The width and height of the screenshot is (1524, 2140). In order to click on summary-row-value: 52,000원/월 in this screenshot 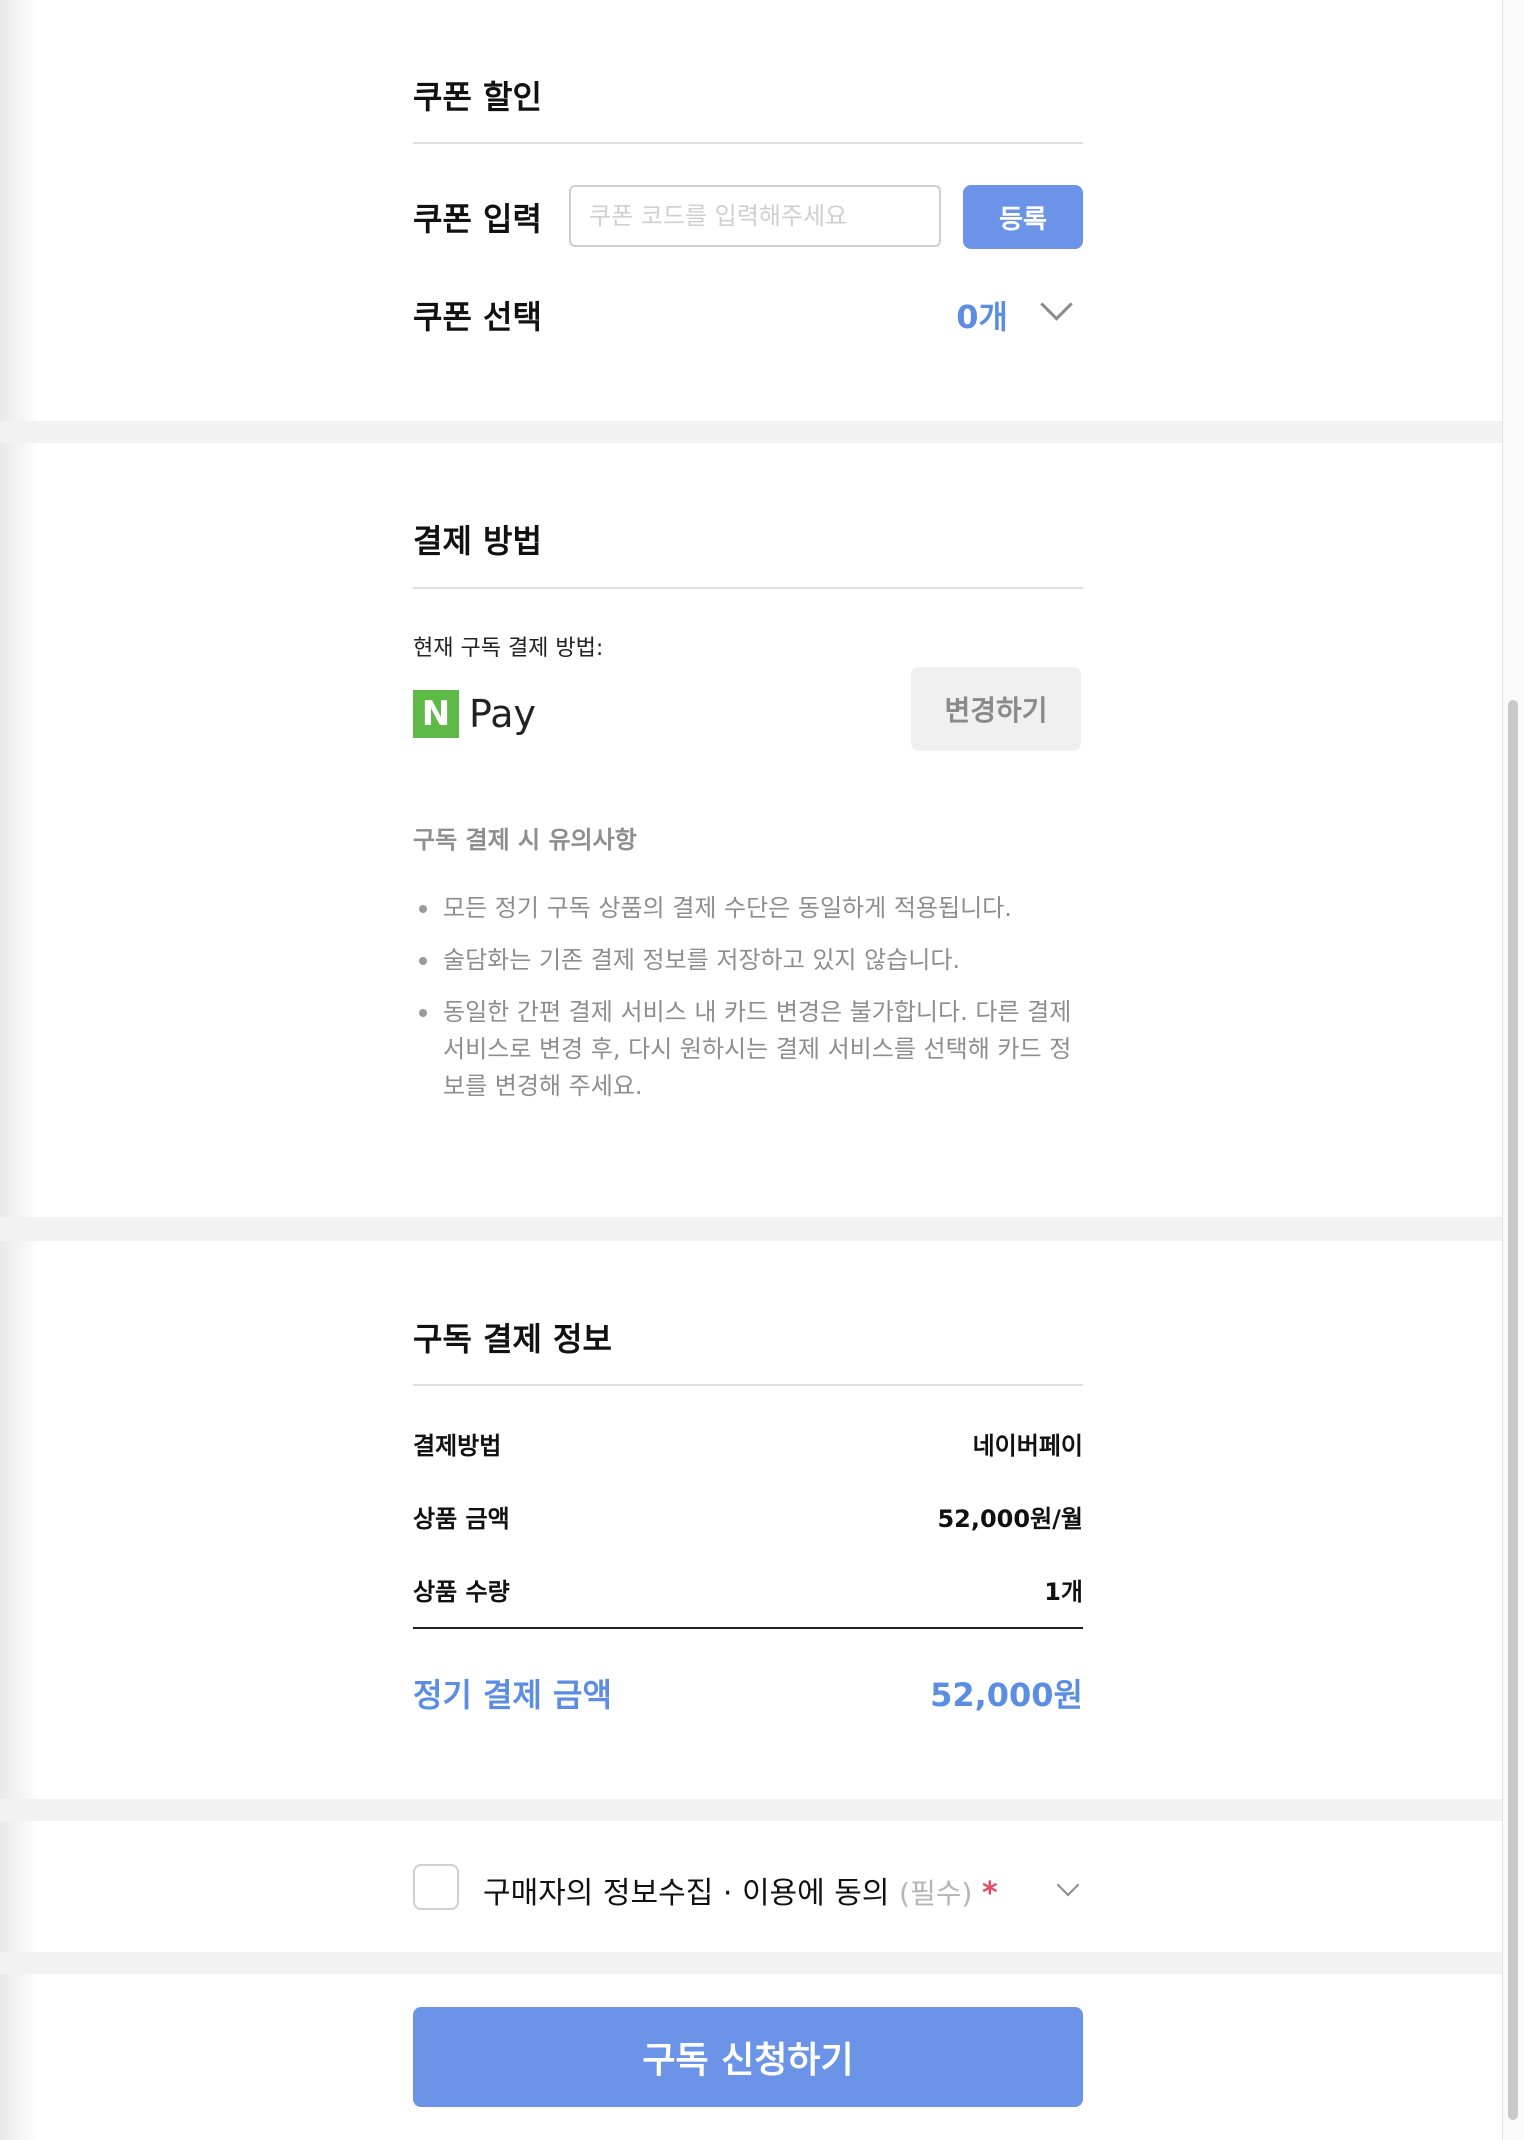, I will do `click(1010, 1519)`.